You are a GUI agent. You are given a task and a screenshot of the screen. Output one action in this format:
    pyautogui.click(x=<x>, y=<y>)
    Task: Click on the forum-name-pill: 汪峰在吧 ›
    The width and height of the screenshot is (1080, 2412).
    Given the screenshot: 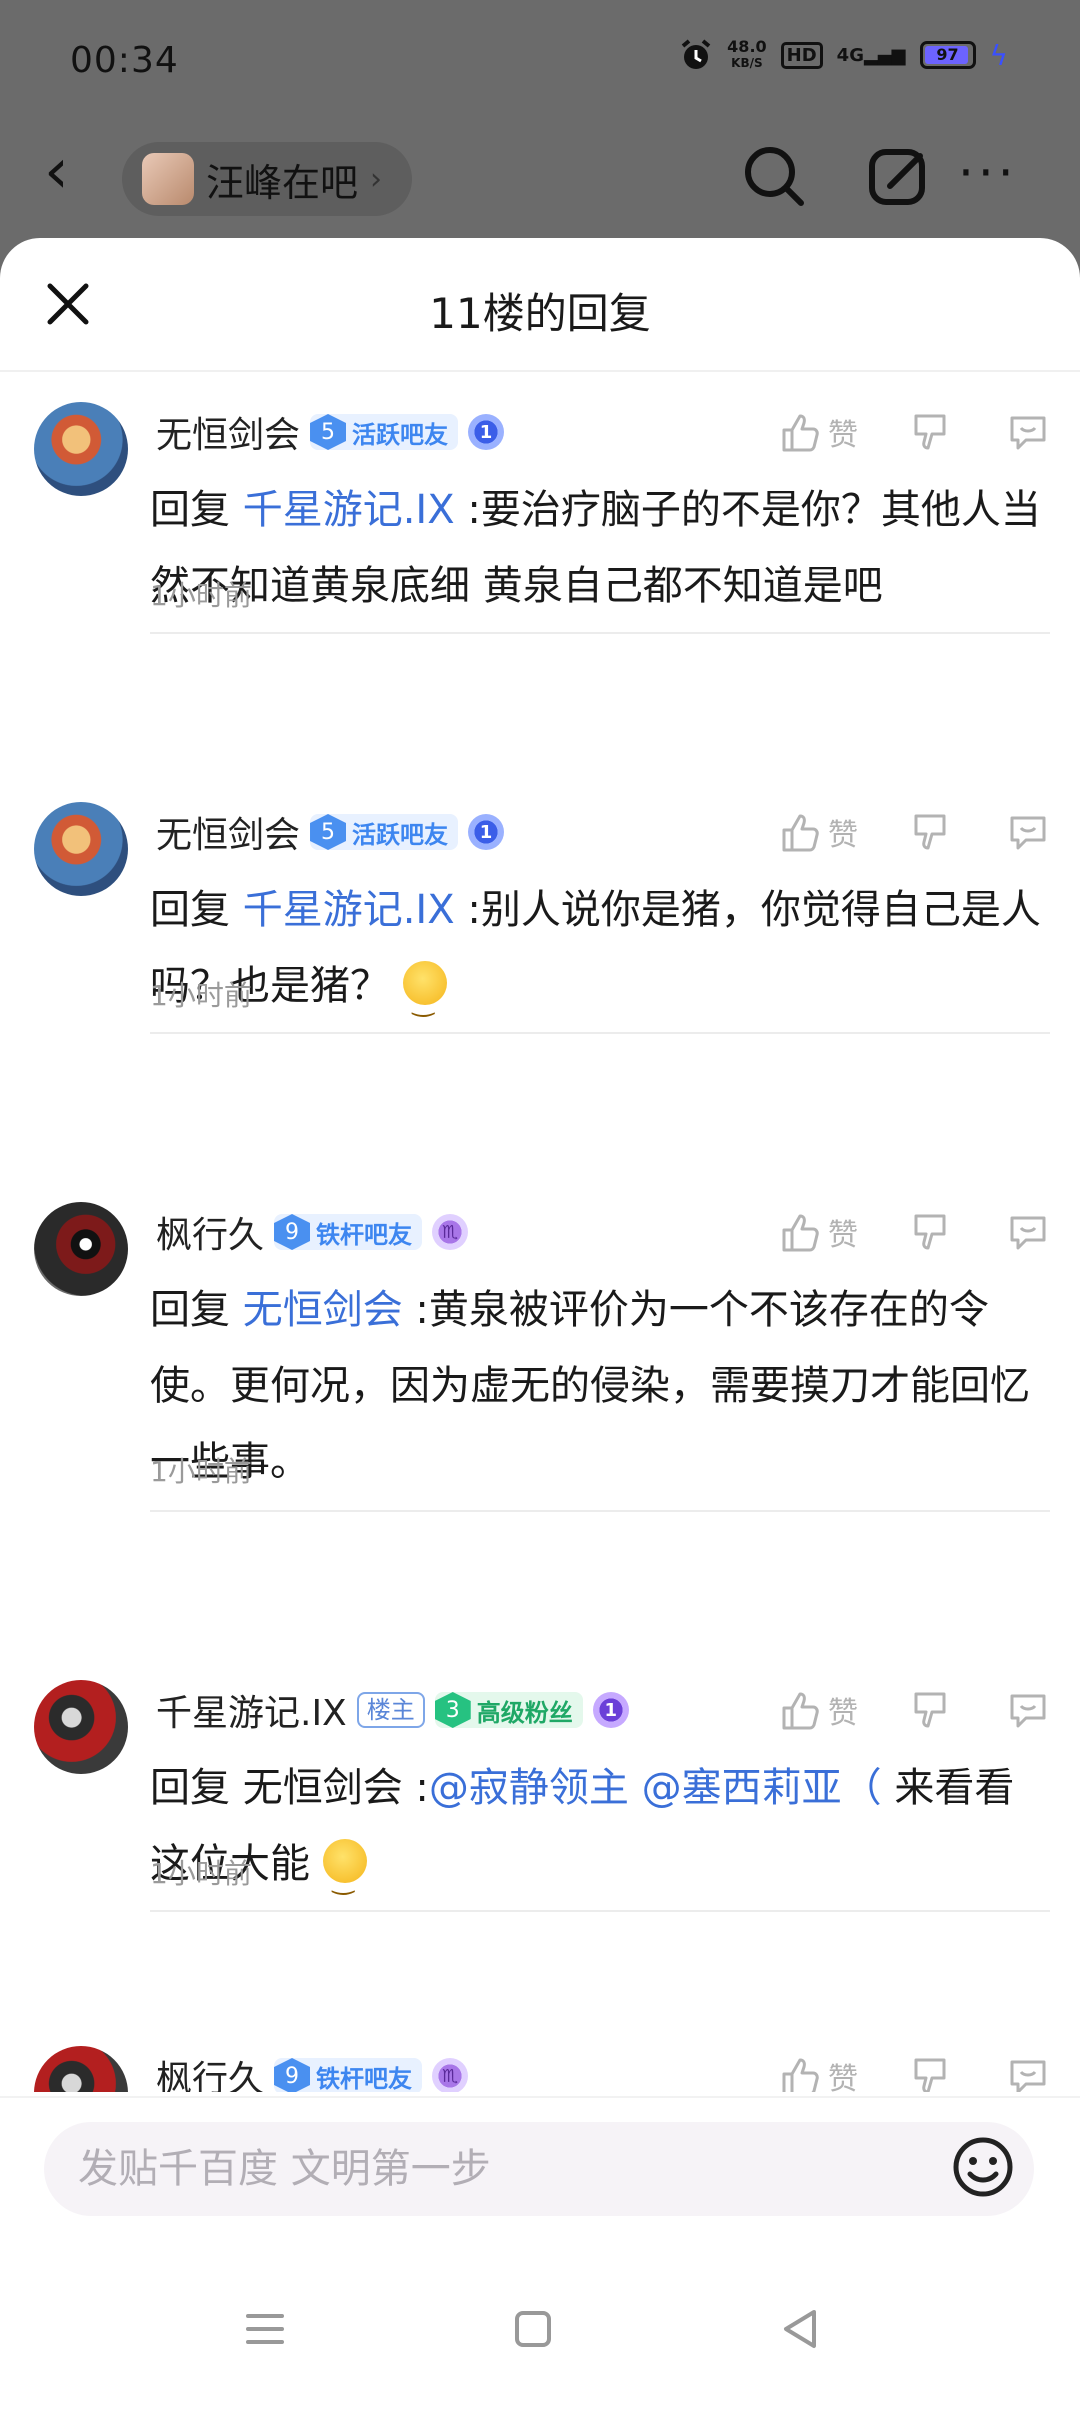 What is the action you would take?
    pyautogui.click(x=267, y=179)
    